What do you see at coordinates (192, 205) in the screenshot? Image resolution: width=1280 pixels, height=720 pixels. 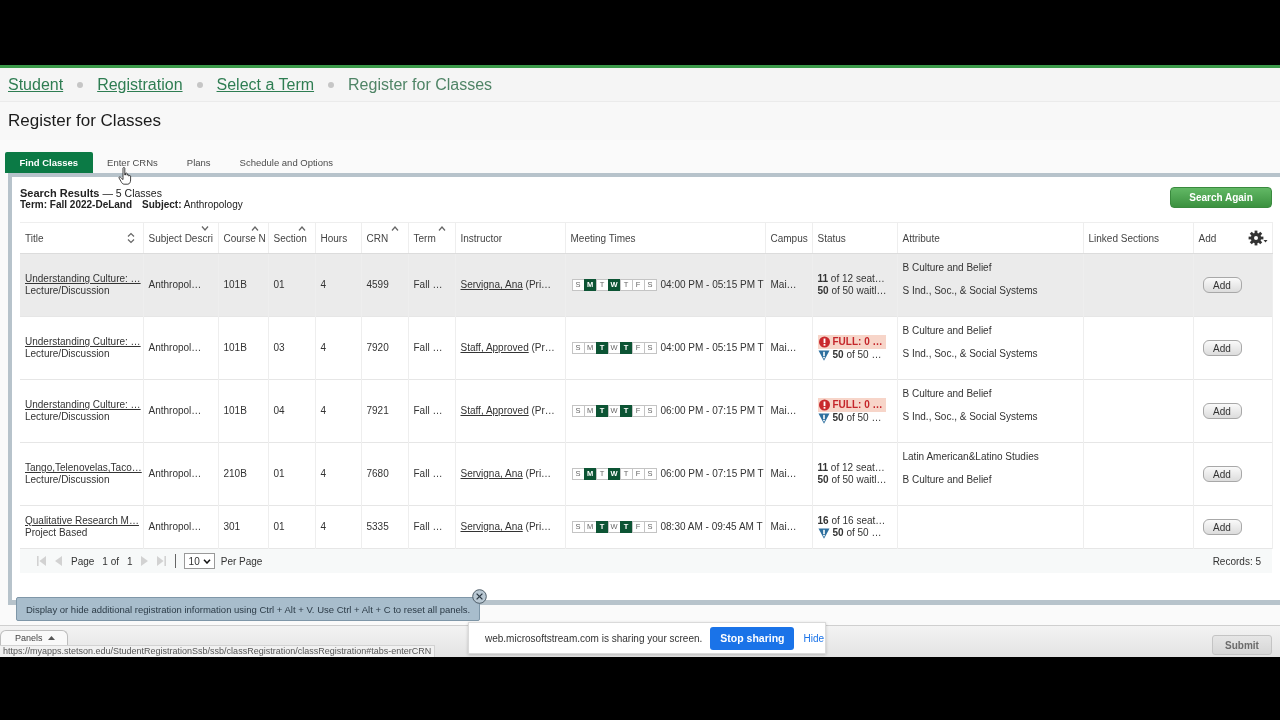 I see `subject-text: Subject: Anthropology` at bounding box center [192, 205].